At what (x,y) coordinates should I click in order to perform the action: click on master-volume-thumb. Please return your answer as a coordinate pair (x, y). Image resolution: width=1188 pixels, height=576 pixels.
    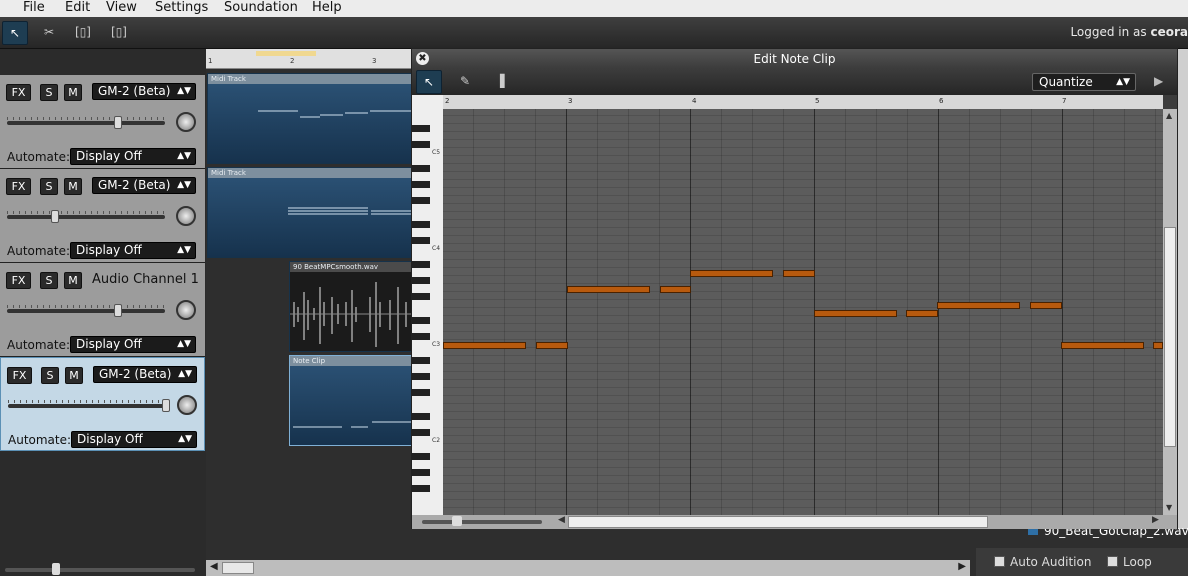
    Looking at the image, I should click on (56, 569).